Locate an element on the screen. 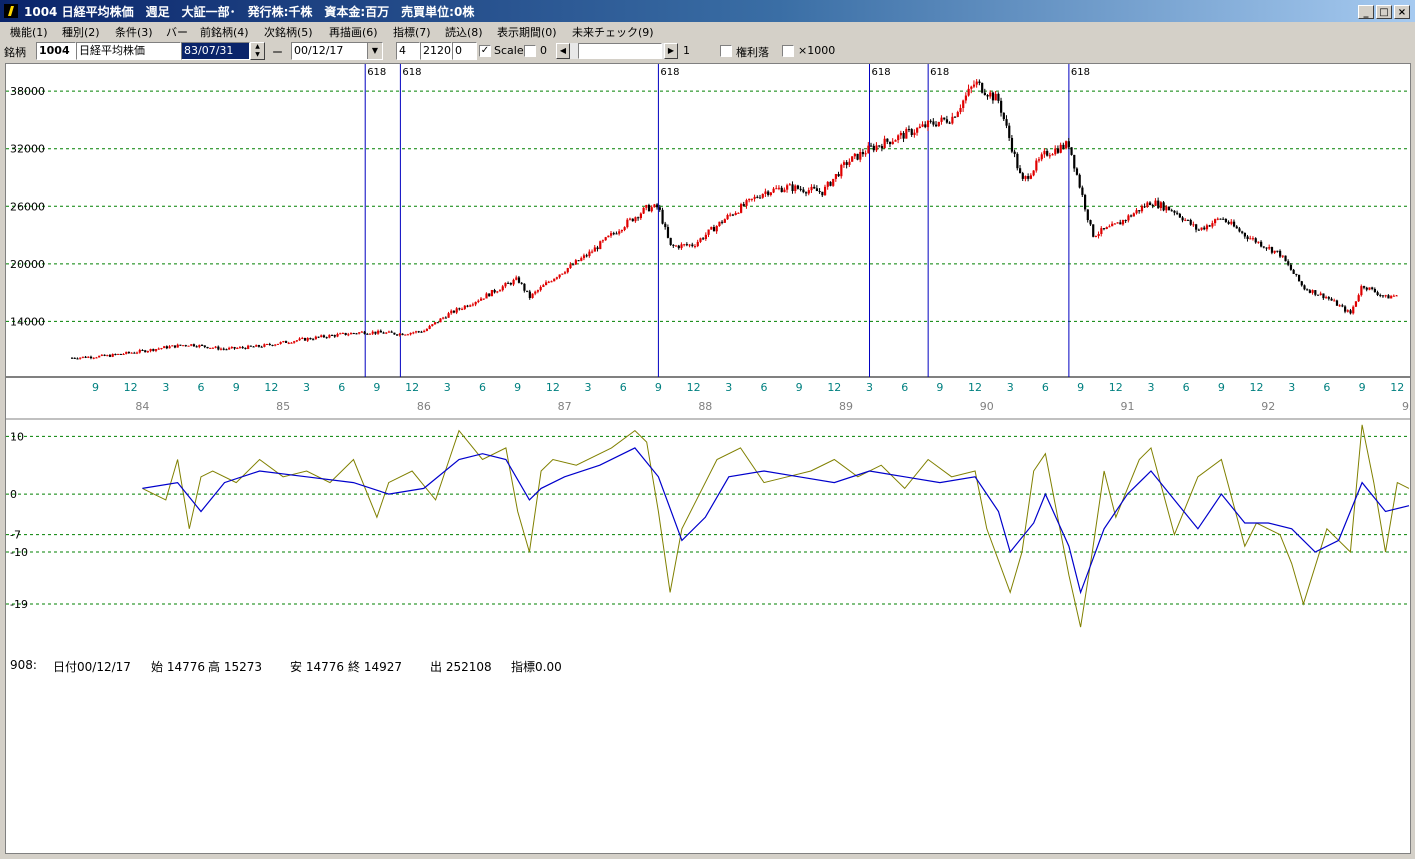 The image size is (1415, 859). menu-item-redraw: 再描画(6) is located at coordinates (353, 32).